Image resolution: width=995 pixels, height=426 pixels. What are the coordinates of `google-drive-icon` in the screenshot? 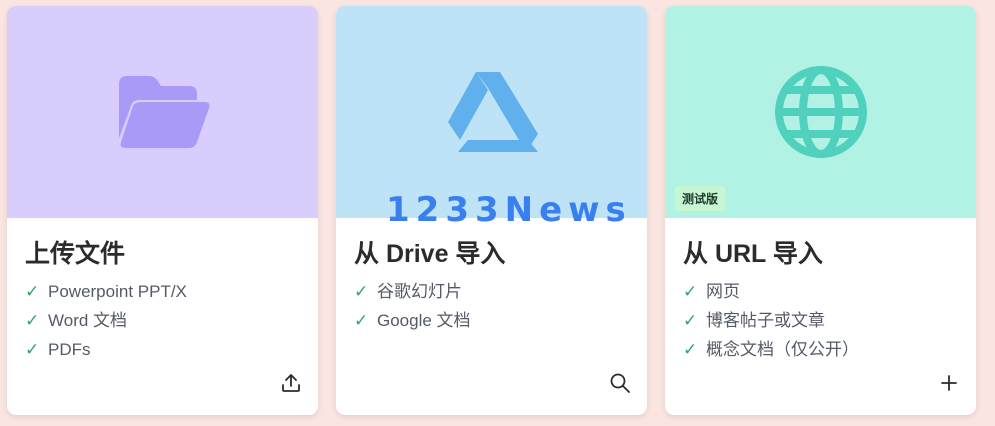 It's located at (492, 112).